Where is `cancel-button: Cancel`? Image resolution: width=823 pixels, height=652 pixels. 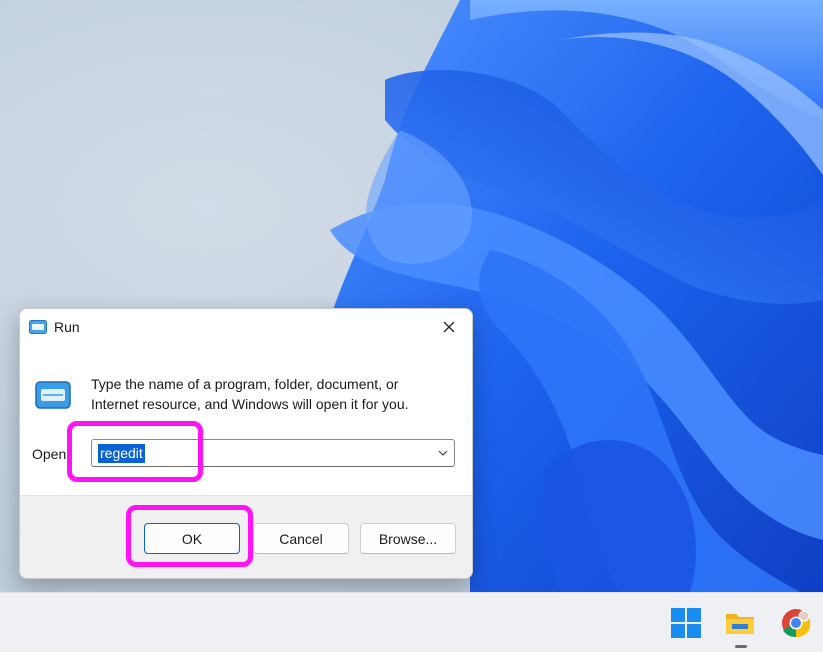
cancel-button: Cancel is located at coordinates (301, 538).